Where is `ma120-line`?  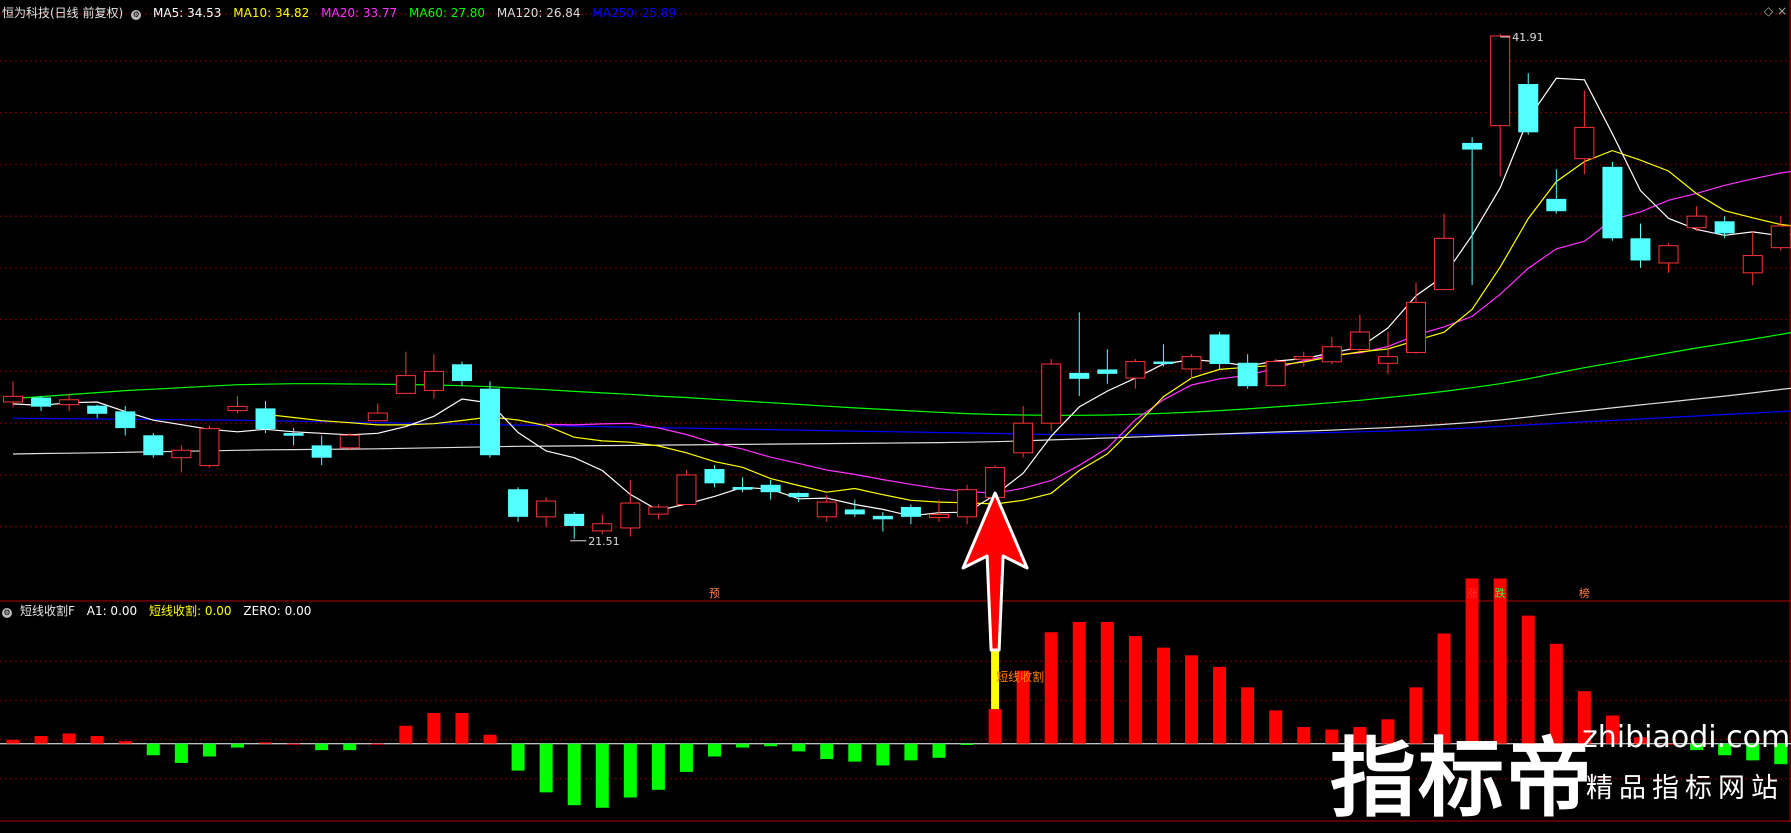
ma120-line is located at coordinates (902, 420).